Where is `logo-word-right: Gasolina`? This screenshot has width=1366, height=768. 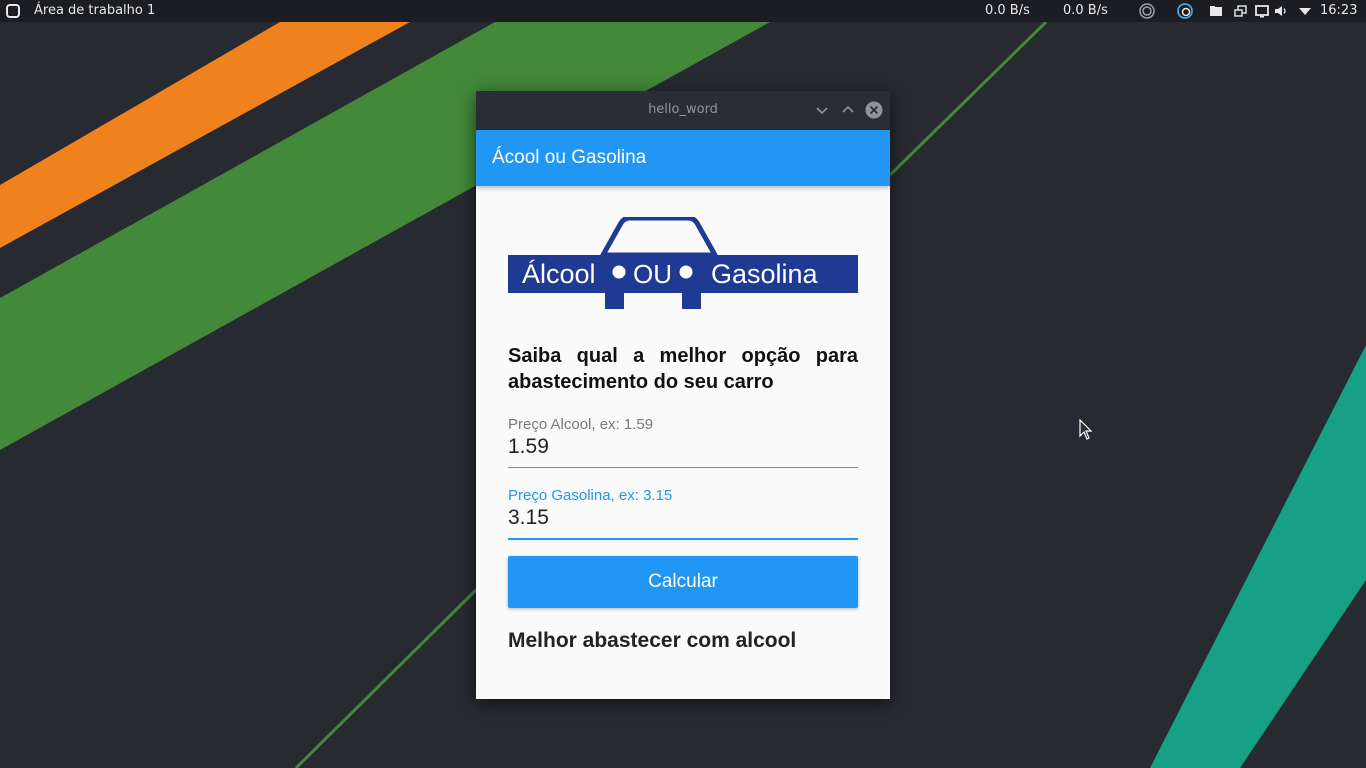
logo-word-right: Gasolina is located at coordinates (765, 274).